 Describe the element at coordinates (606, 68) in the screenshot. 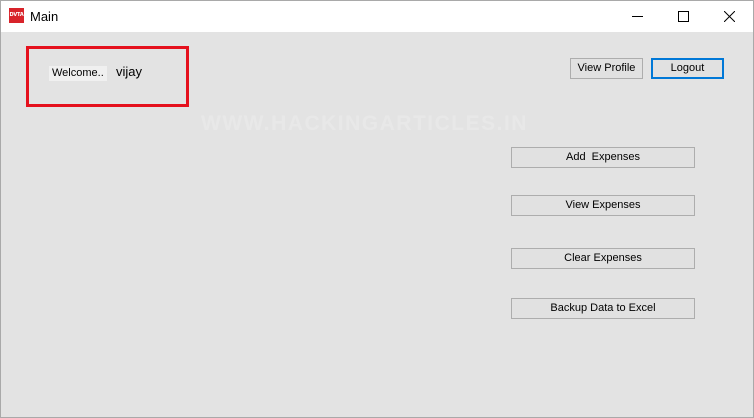

I see `view-profile-button: View Profile` at that location.